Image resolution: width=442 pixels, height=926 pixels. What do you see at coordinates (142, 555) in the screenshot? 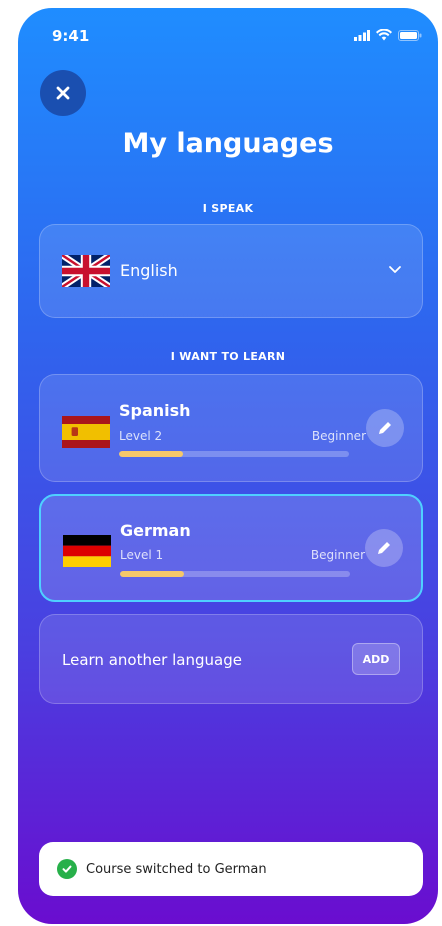
I see `course-level: Level 1` at bounding box center [142, 555].